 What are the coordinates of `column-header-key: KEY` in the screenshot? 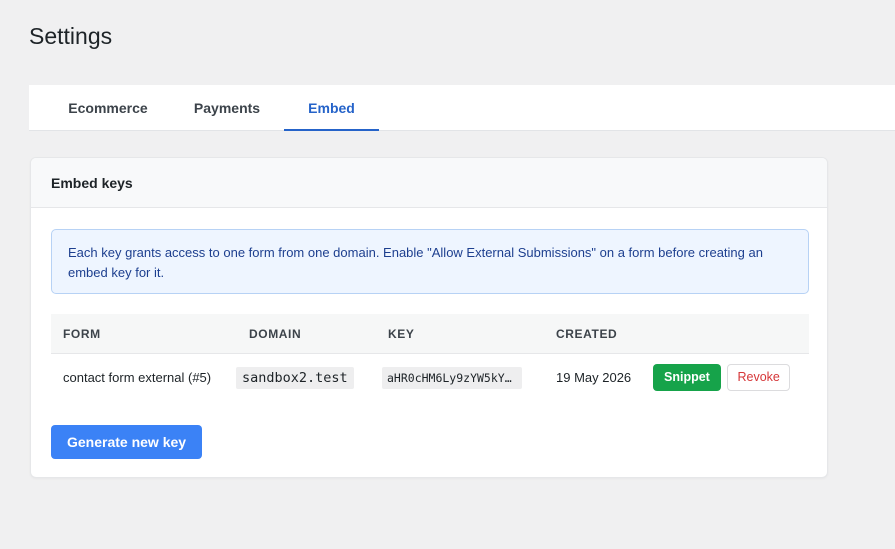 It's located at (460, 334).